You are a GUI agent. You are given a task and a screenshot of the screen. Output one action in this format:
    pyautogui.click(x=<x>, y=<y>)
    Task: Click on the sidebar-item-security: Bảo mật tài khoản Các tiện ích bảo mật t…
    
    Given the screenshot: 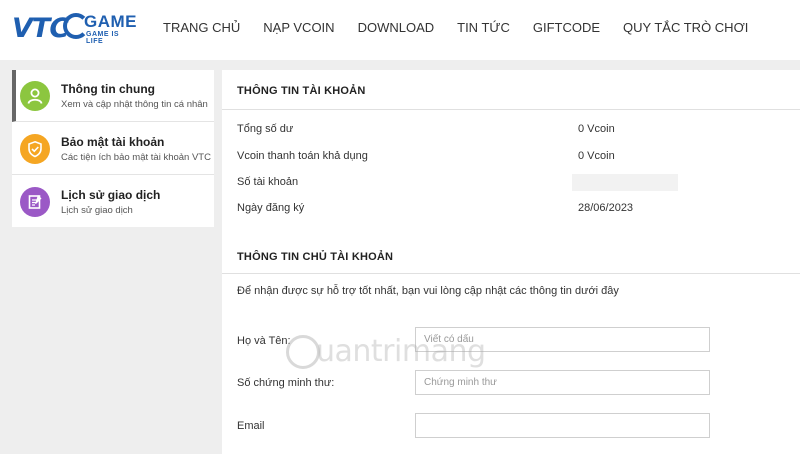 What is the action you would take?
    pyautogui.click(x=113, y=149)
    